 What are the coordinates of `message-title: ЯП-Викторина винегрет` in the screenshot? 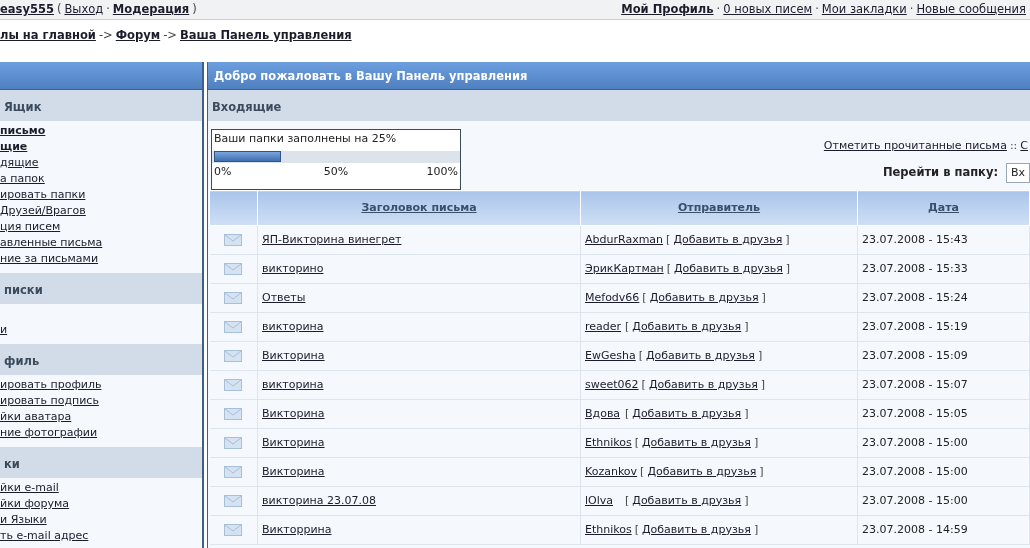 It's located at (332, 239).